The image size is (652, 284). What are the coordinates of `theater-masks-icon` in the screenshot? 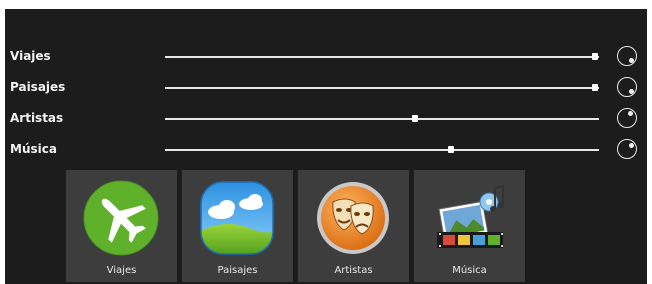 It's located at (353, 218).